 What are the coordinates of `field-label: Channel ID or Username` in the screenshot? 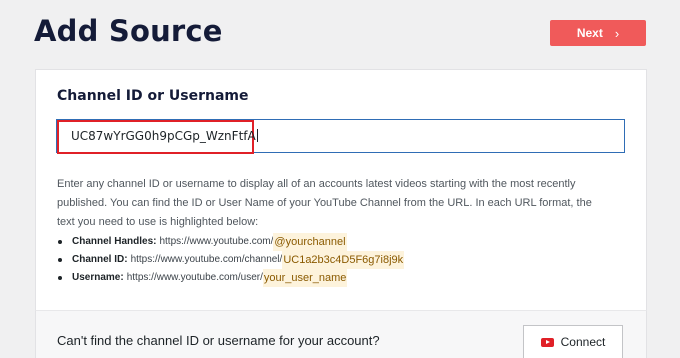 It's located at (153, 96).